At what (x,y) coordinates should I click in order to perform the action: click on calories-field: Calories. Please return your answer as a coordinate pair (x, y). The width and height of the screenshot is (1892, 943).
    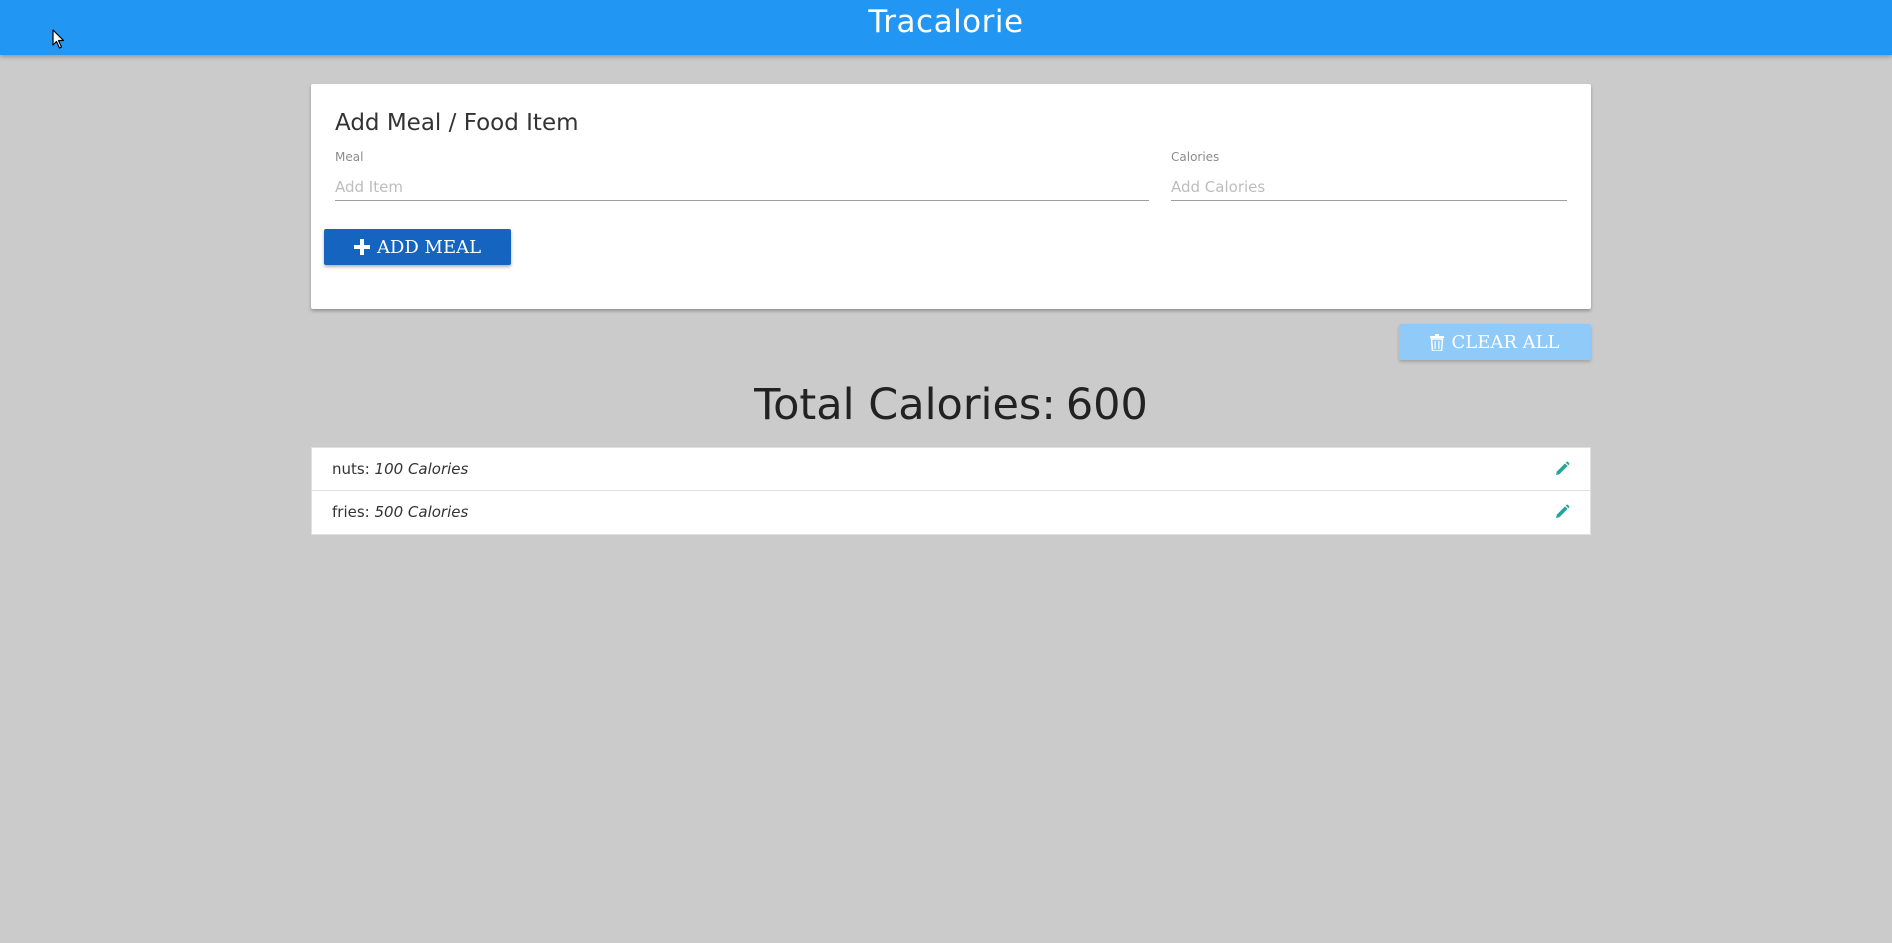
    Looking at the image, I should click on (1369, 175).